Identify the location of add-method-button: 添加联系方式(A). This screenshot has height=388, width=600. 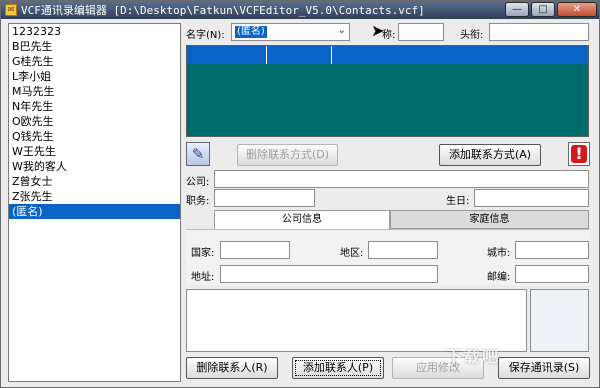
(490, 155).